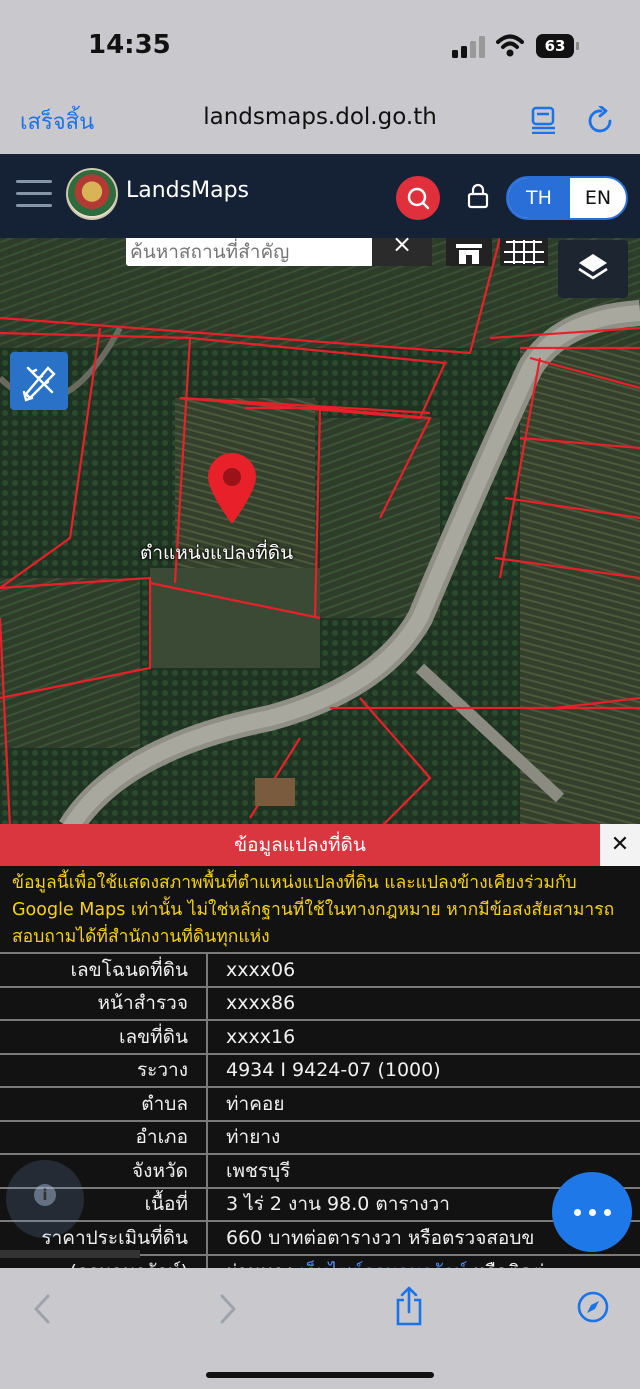 Image resolution: width=640 pixels, height=1389 pixels. Describe the element at coordinates (423, 1136) in the screenshot. I see `row-value: ท่ายาง` at that location.